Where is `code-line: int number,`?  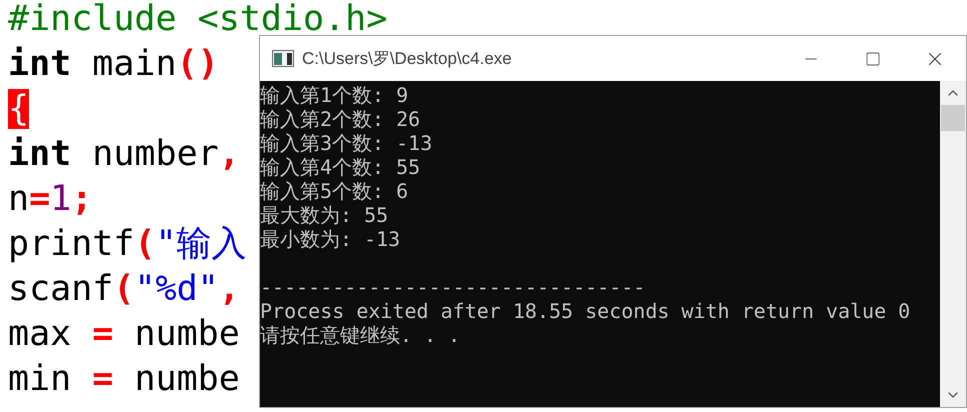
code-line: int number, is located at coordinates (124, 154).